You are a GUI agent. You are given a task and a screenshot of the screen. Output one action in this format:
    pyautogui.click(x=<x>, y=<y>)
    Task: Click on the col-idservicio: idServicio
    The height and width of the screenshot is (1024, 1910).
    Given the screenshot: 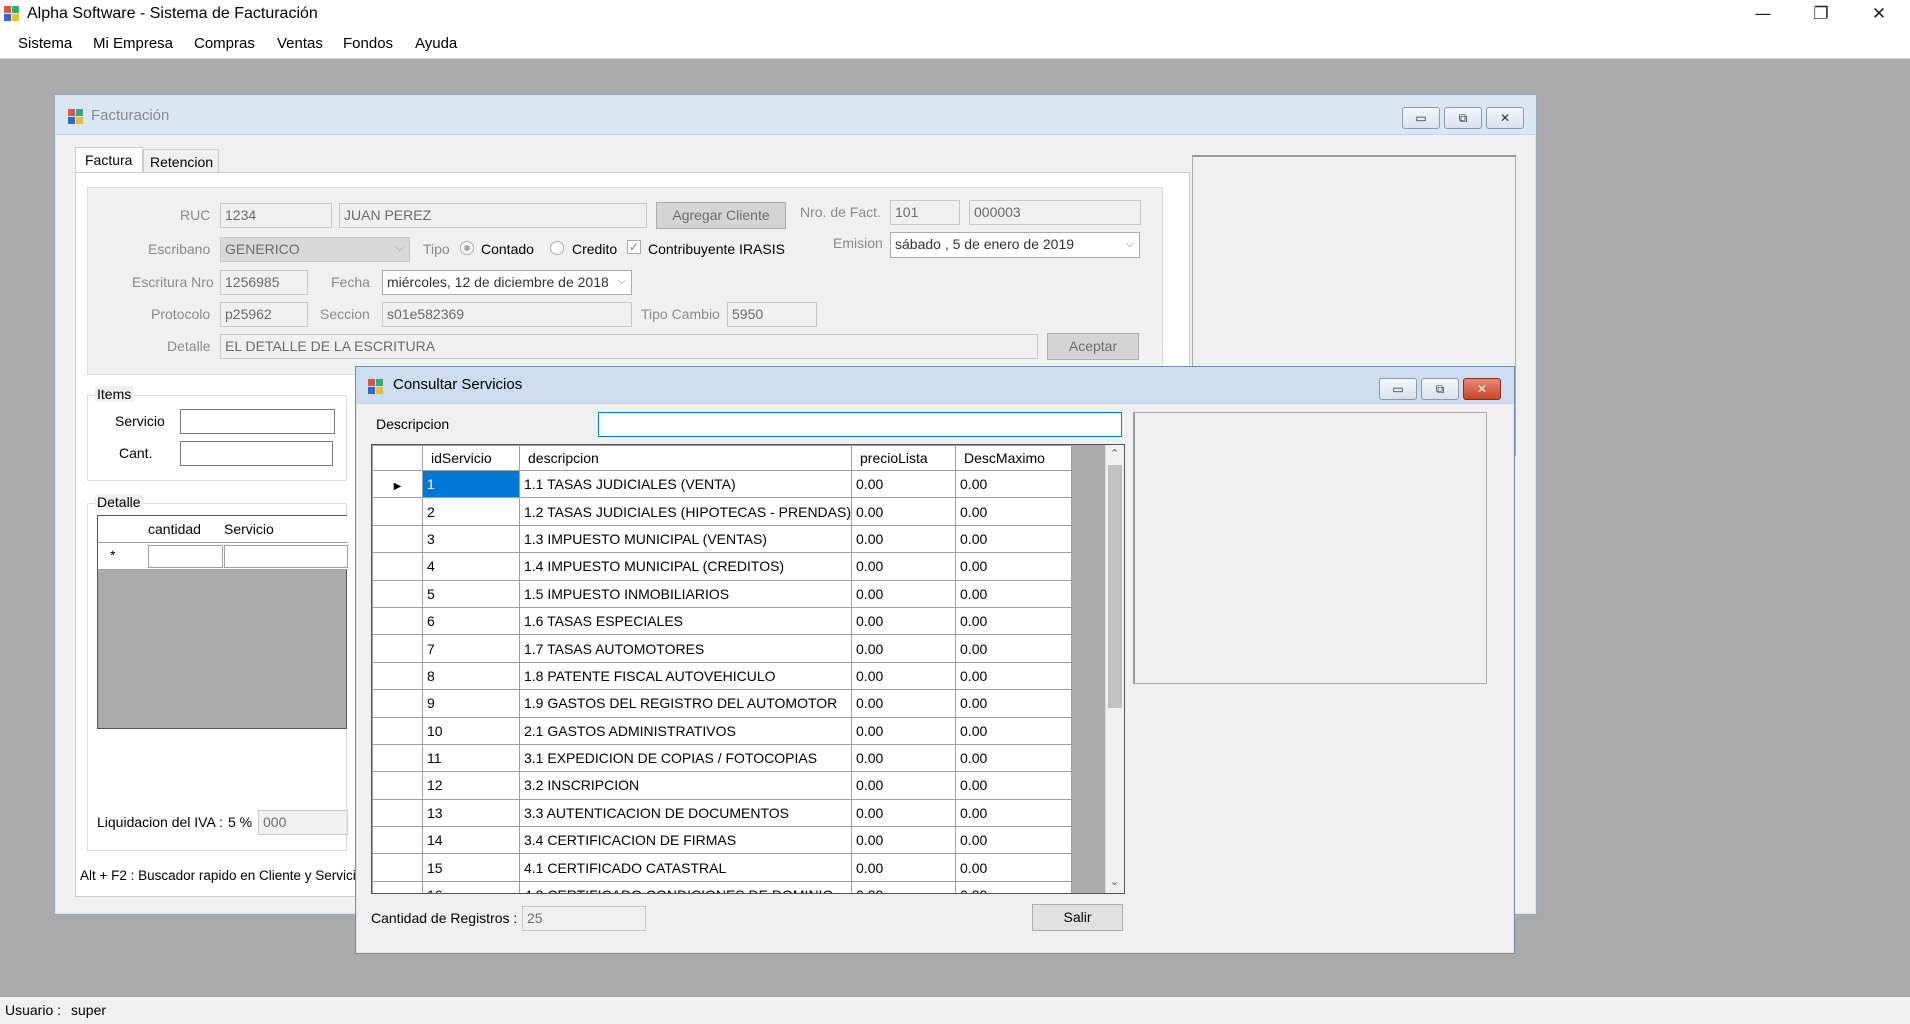 What is the action you would take?
    pyautogui.click(x=471, y=458)
    